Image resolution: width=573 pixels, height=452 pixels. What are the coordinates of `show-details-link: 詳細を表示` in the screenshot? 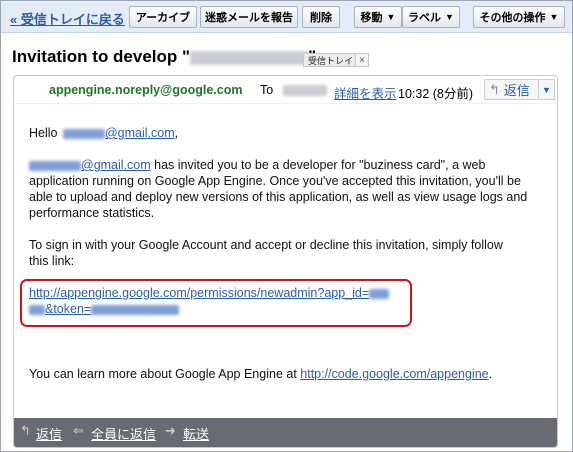 It's located at (365, 92).